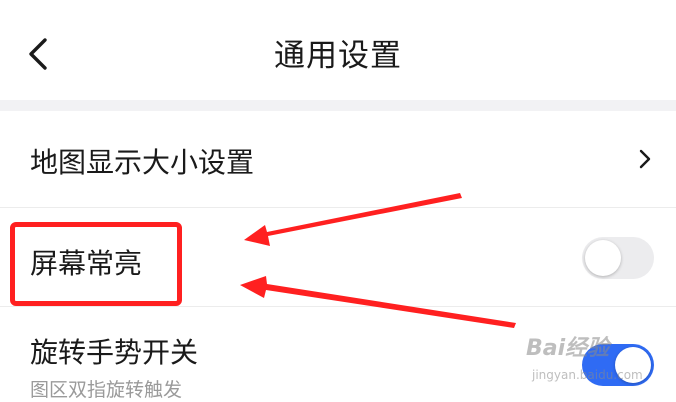  Describe the element at coordinates (603, 258) in the screenshot. I see `toggle-knob` at that location.